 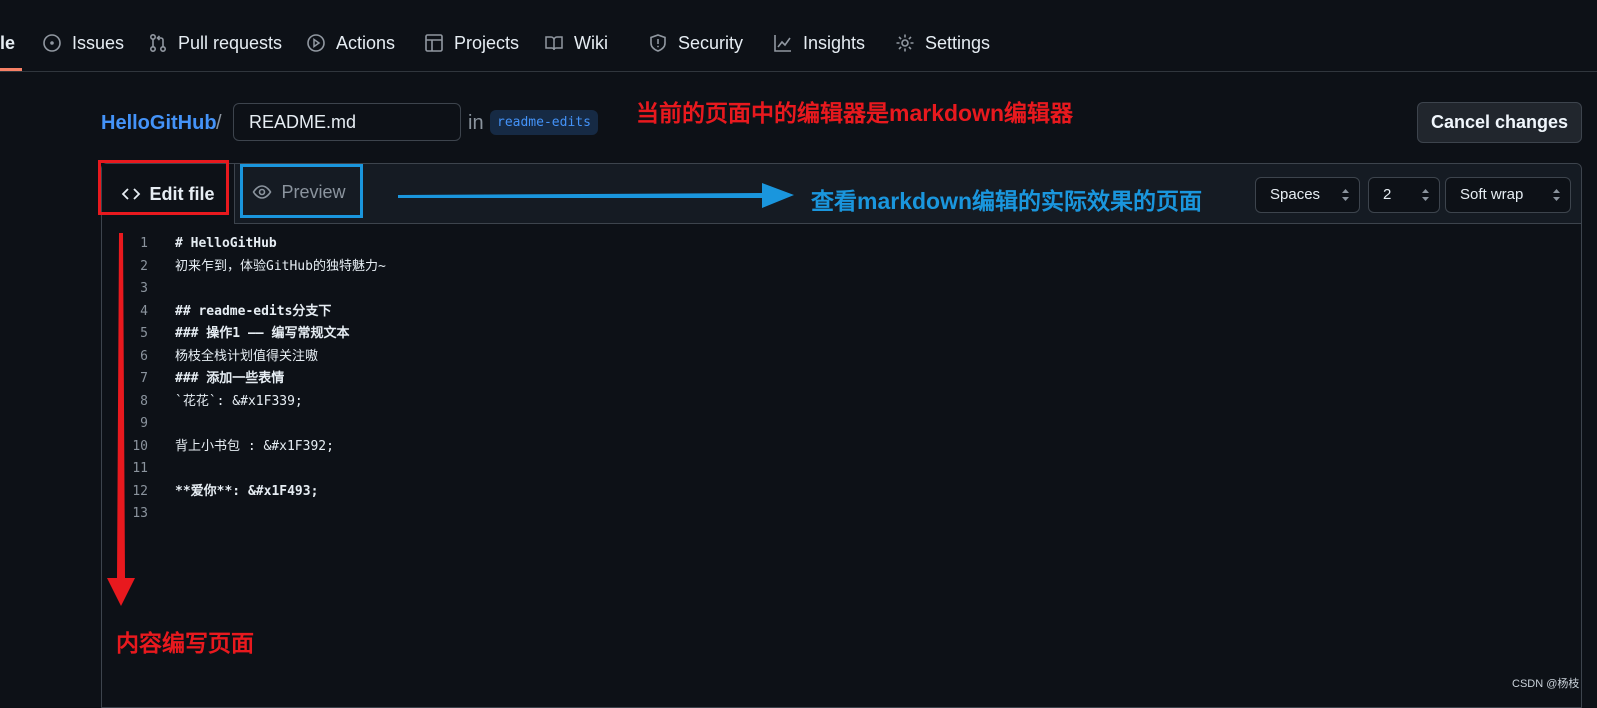 I want to click on nav-item-wiki: Wiki, so click(x=576, y=43).